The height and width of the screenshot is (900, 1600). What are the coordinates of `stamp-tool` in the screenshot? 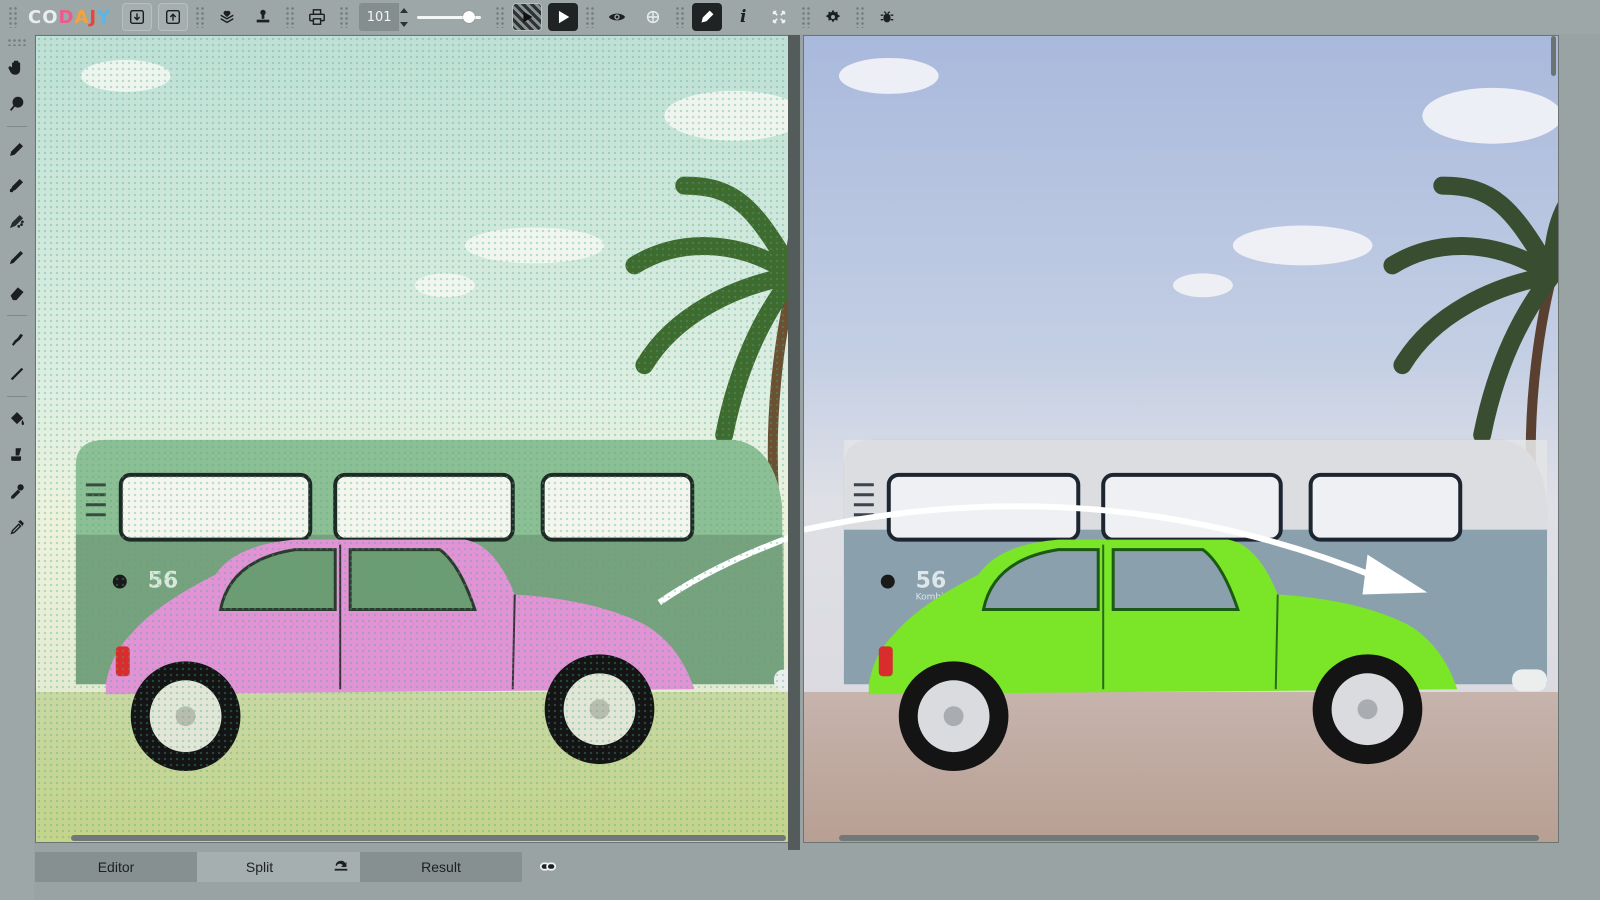 It's located at (17, 455).